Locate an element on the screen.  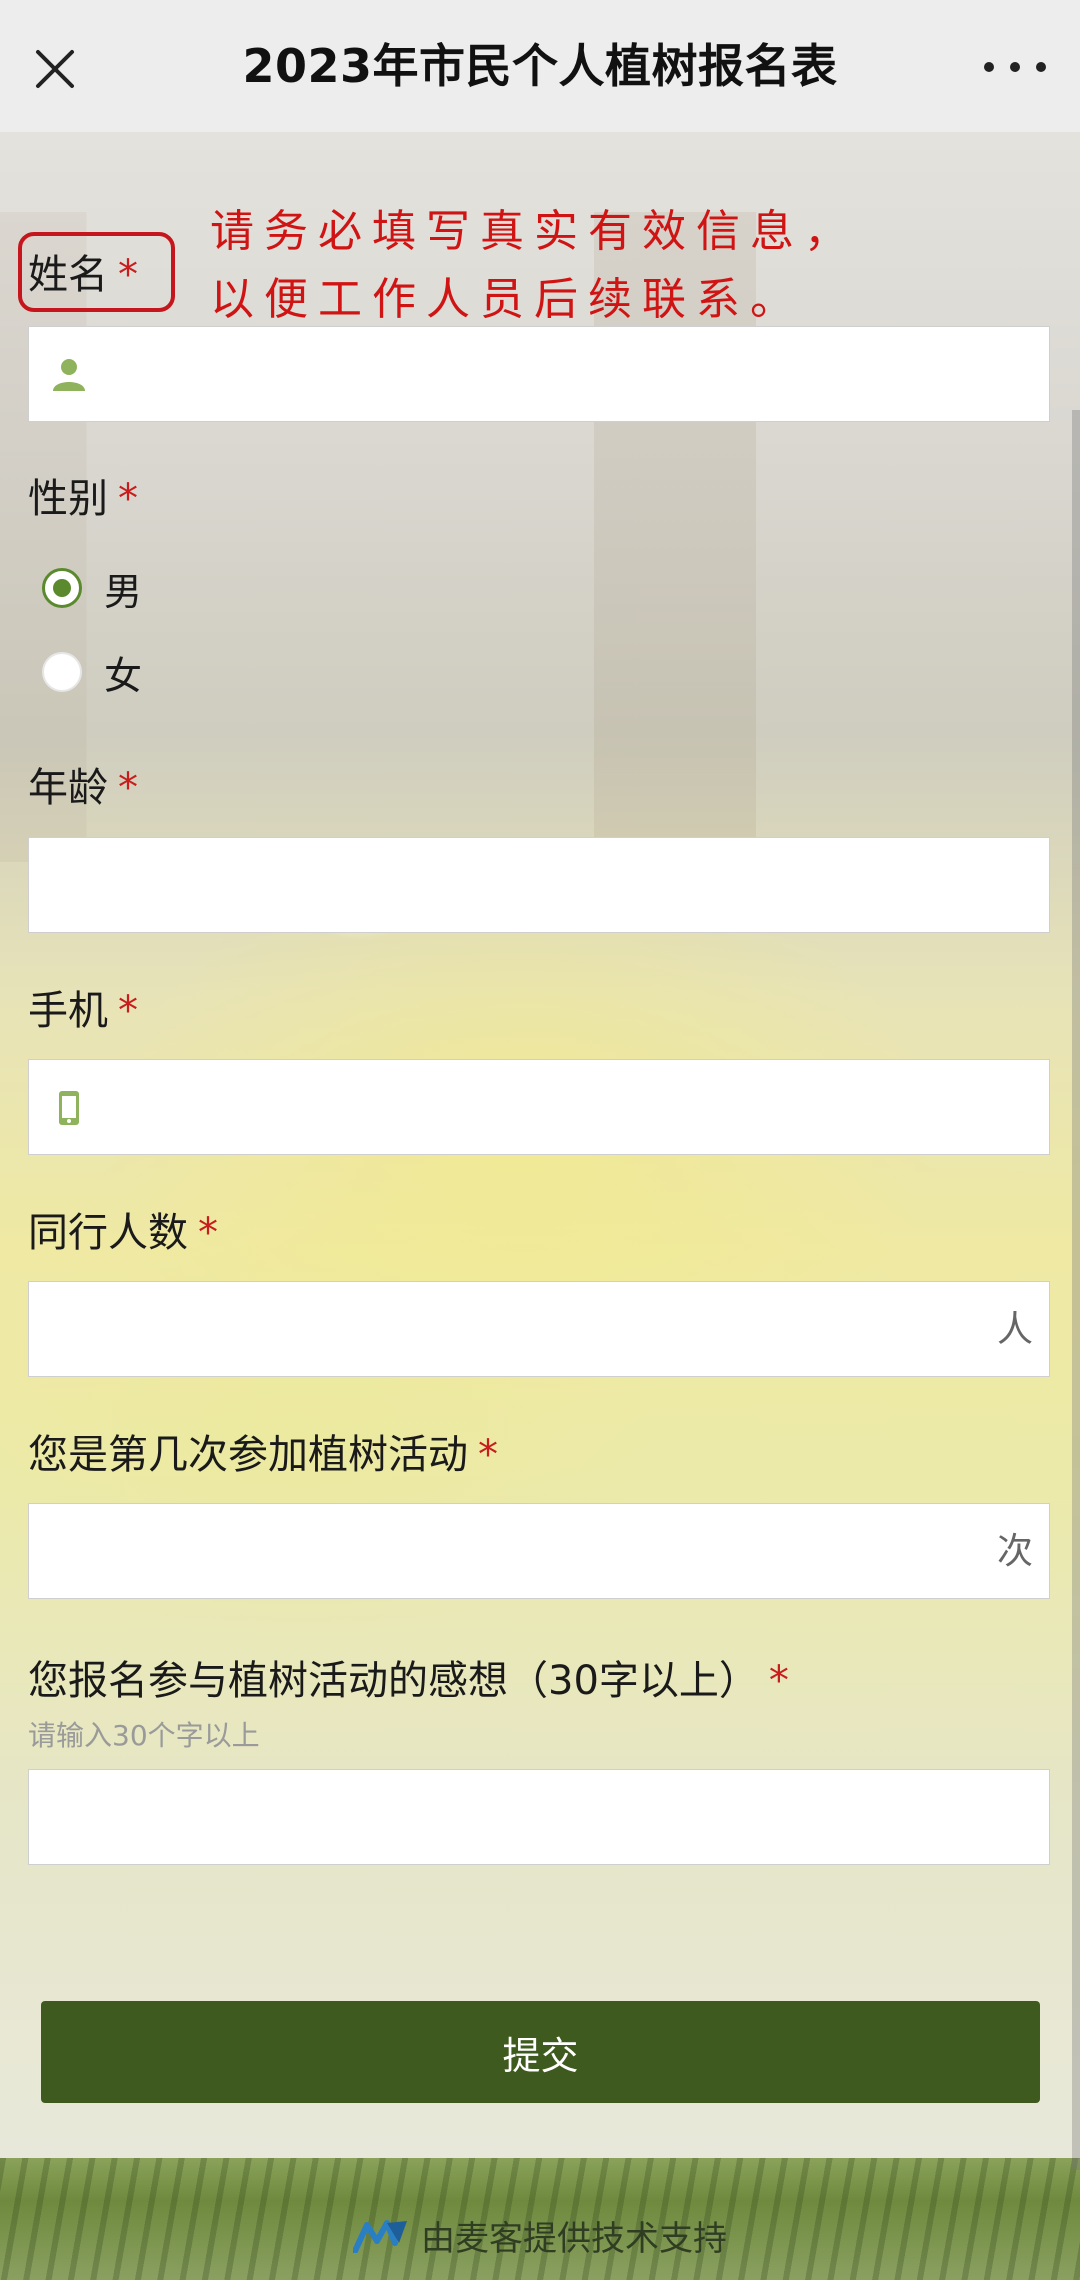
phone-label: 手机 * is located at coordinates (83, 1011).